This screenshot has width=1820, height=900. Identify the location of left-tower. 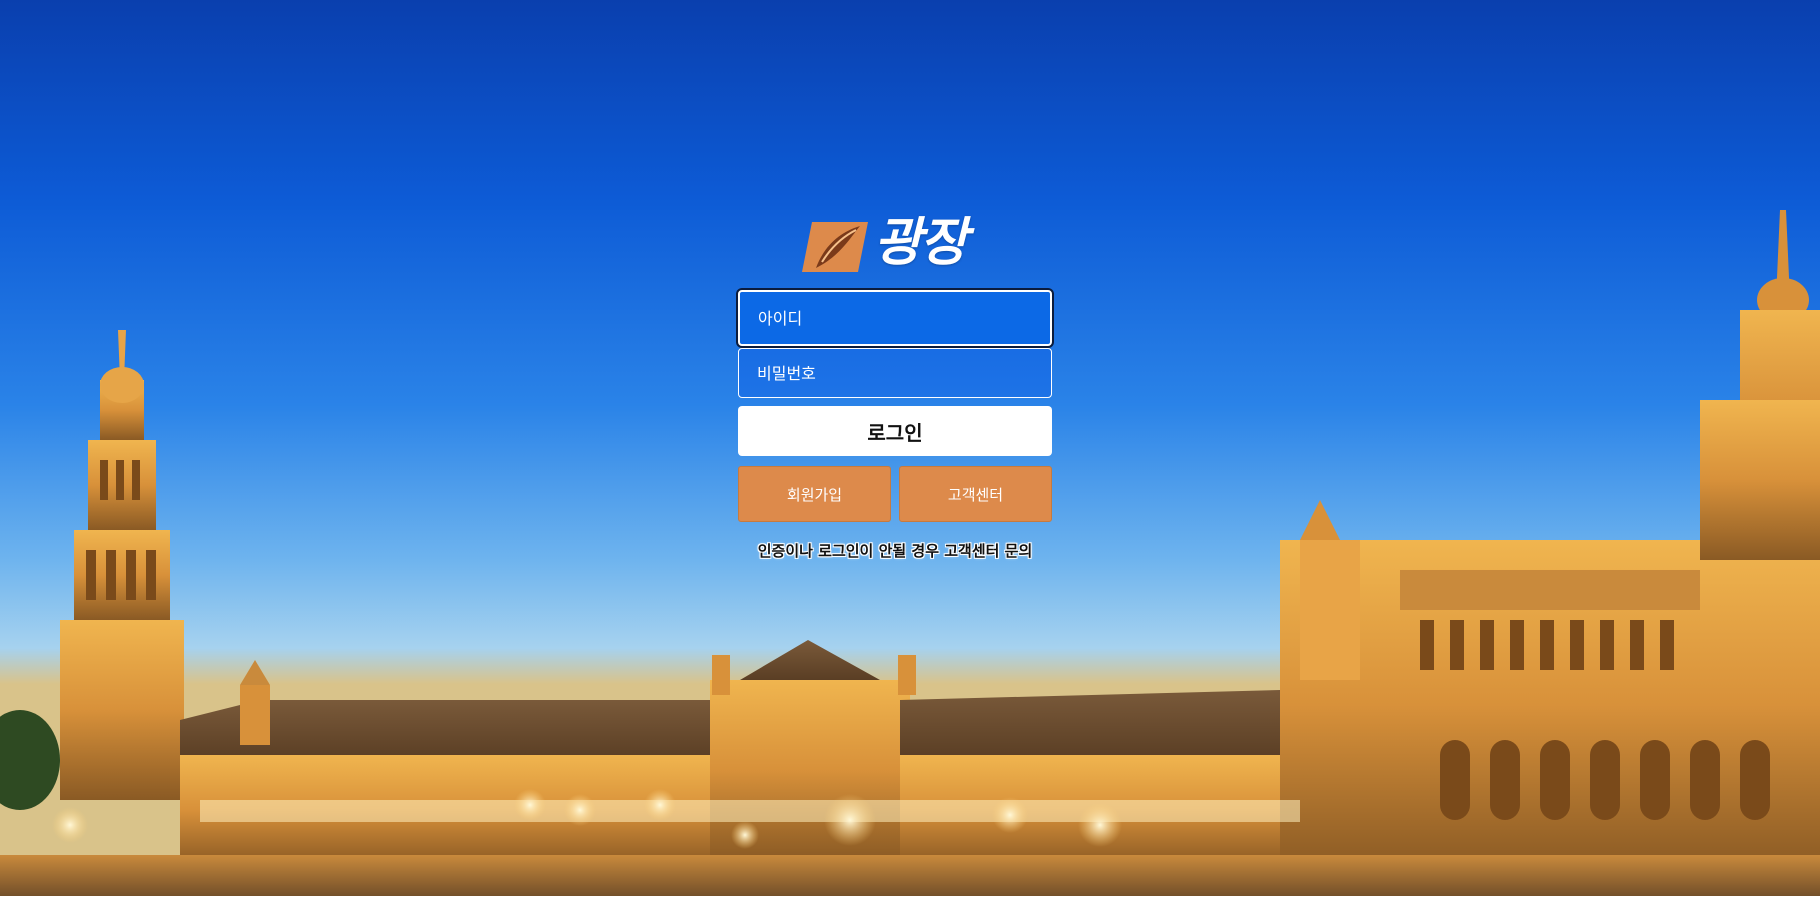
(122, 565).